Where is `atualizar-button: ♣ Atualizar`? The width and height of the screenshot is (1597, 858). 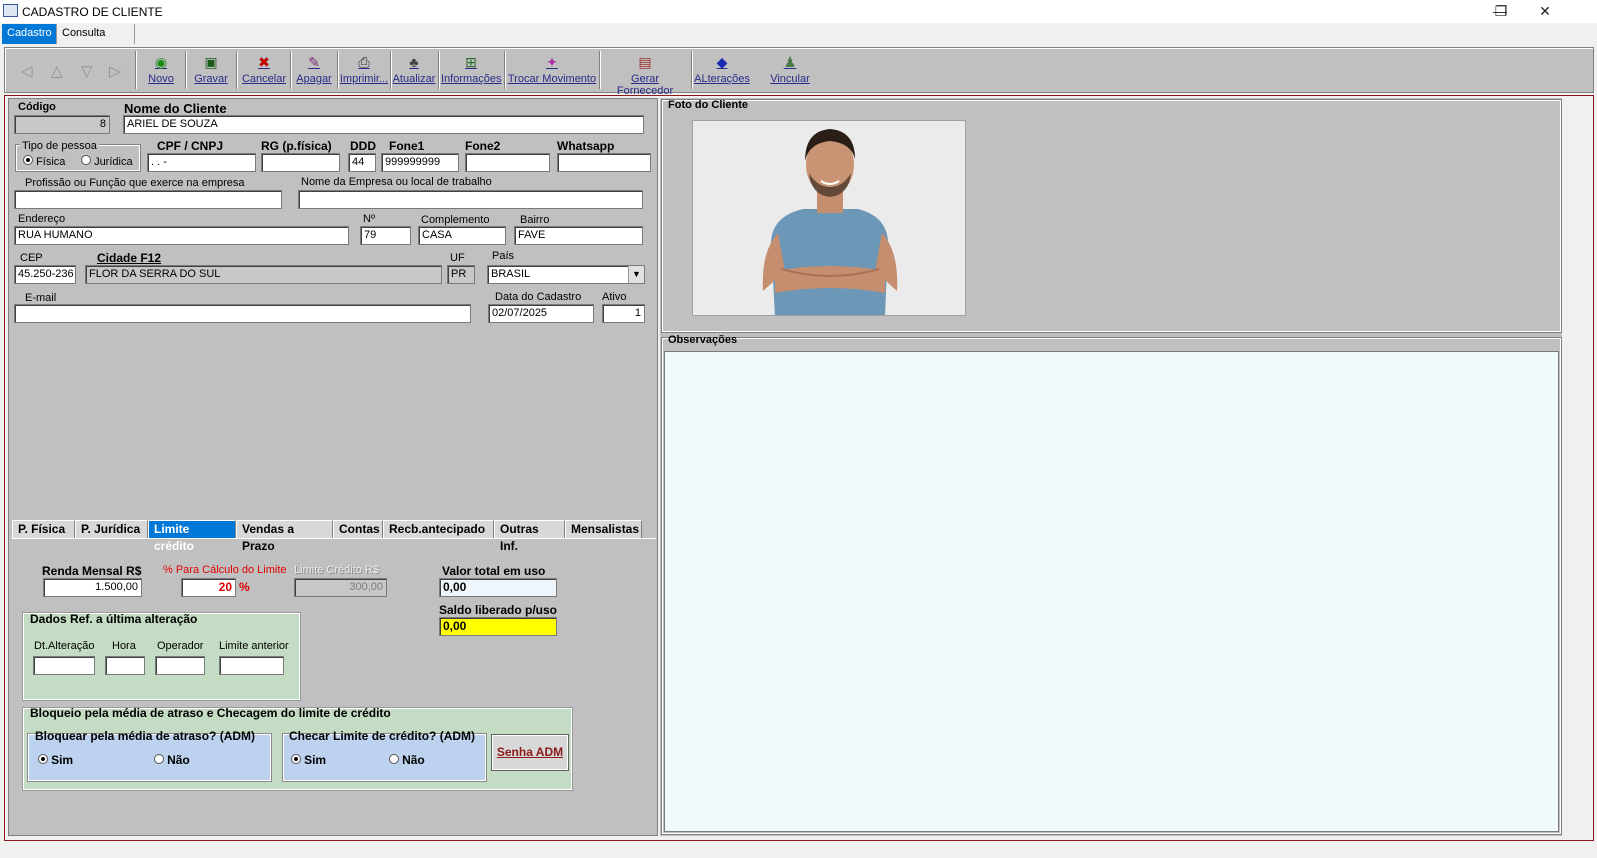 atualizar-button: ♣ Atualizar is located at coordinates (414, 72).